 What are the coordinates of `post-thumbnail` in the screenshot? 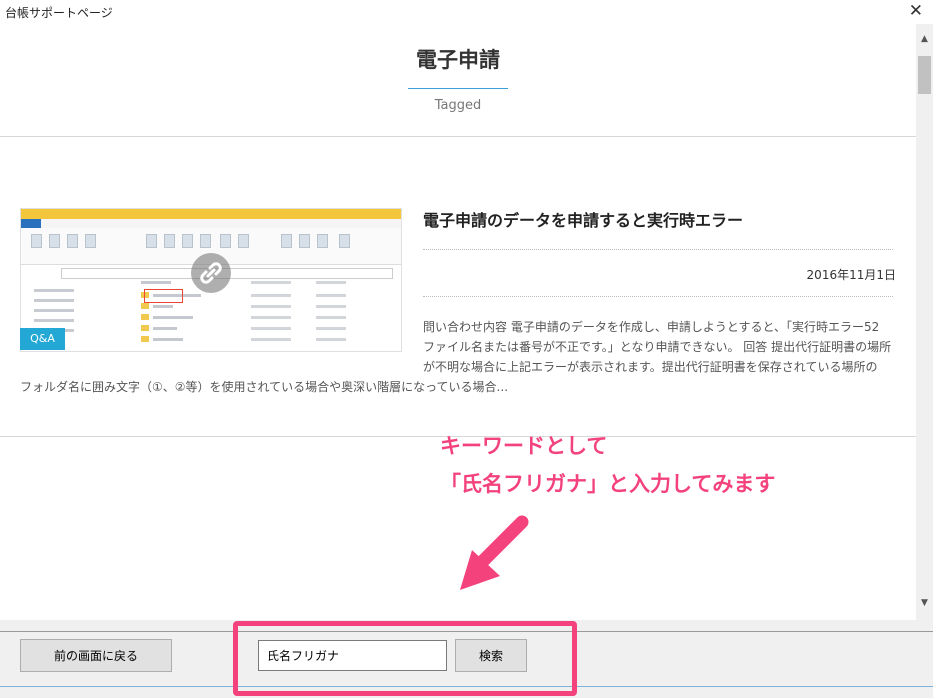 It's located at (211, 280).